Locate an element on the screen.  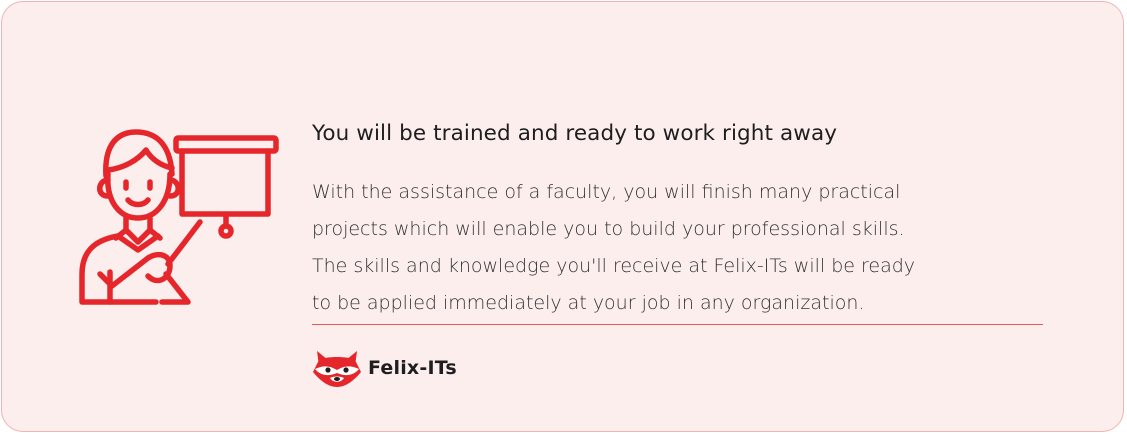
brand: Felix-ITs is located at coordinates (384, 368).